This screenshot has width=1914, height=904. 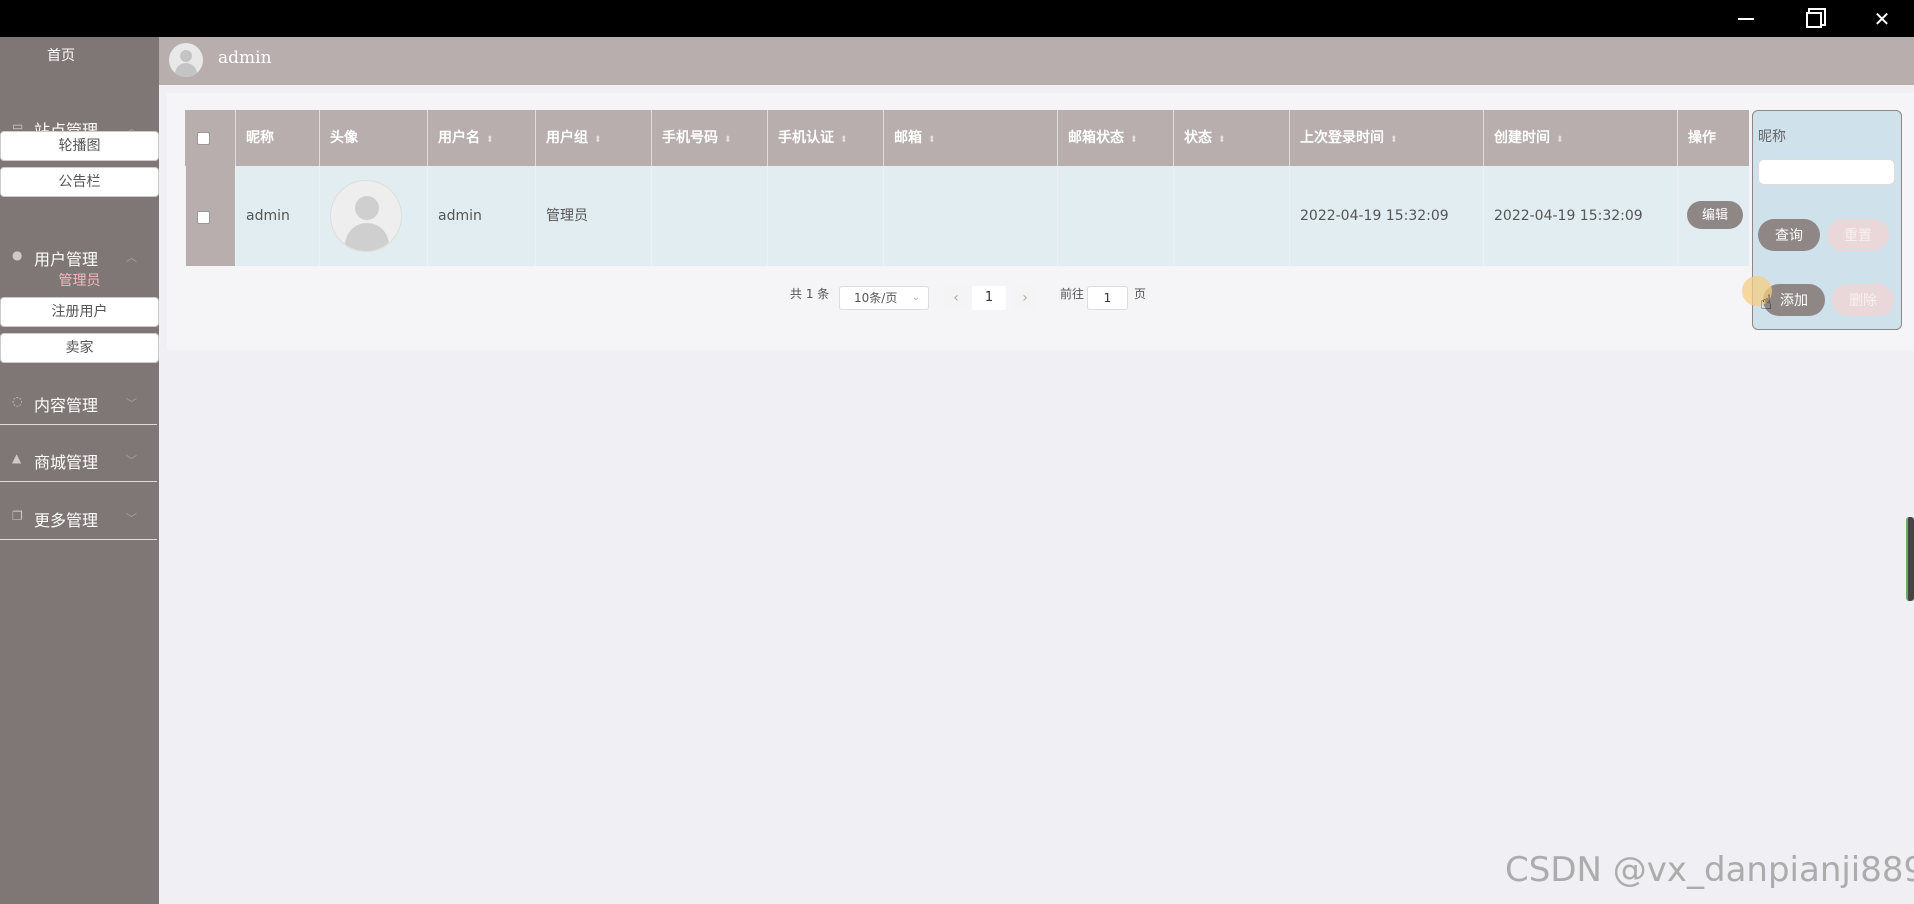 What do you see at coordinates (277, 216) in the screenshot?
I see `cell-nickname: admin` at bounding box center [277, 216].